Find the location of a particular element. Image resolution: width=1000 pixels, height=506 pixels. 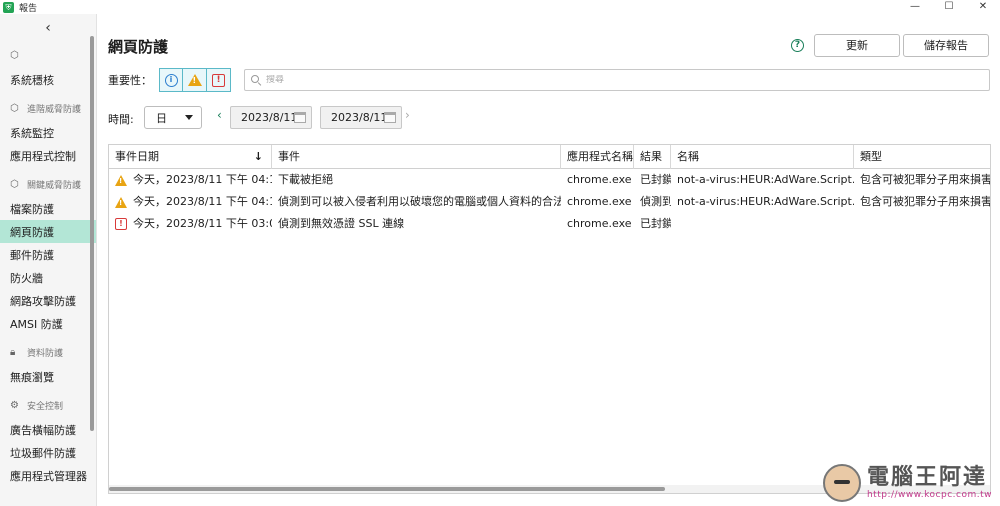

watermark-url: http://www.kocpc.com.tw is located at coordinates (929, 494).